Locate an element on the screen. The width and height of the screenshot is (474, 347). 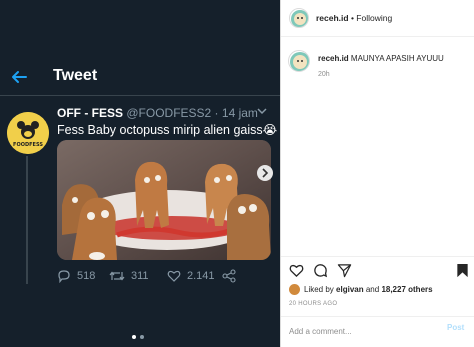
carousel-dot is located at coordinates (142, 337).